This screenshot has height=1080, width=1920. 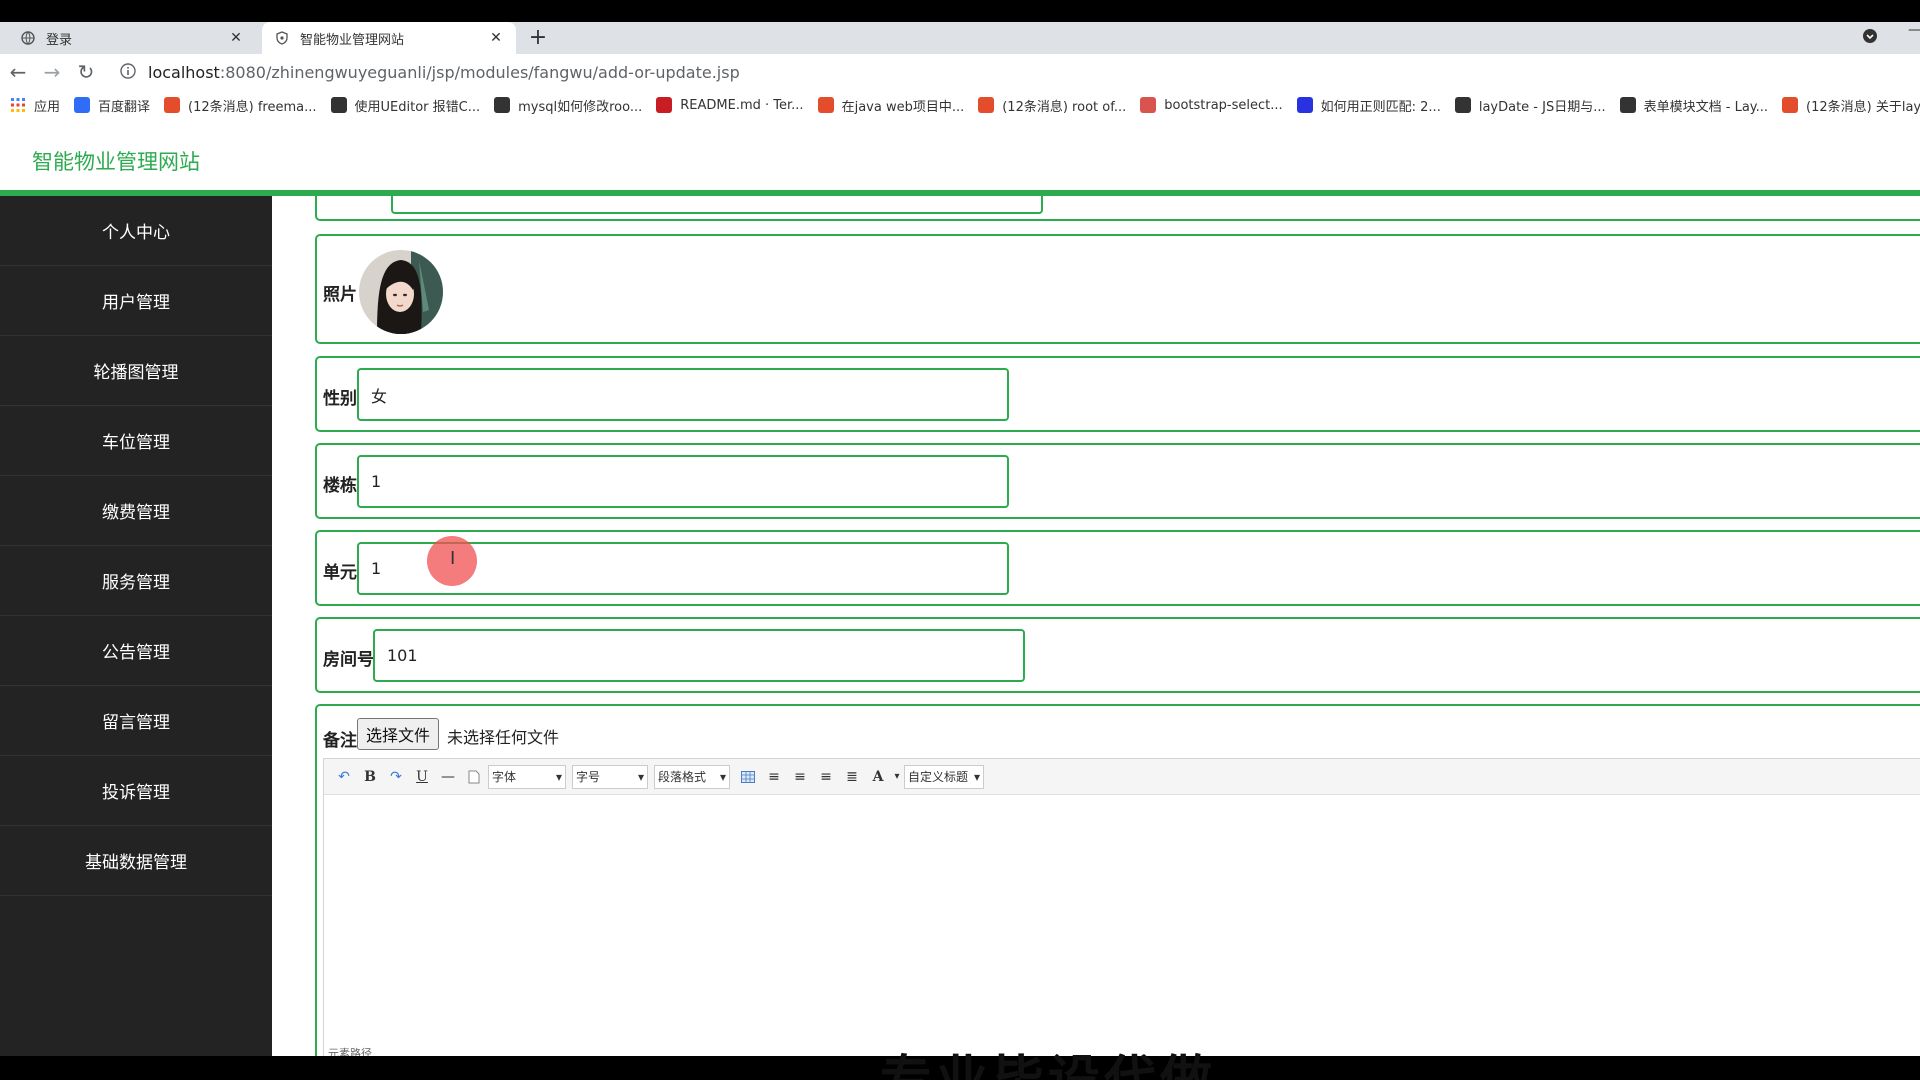 I want to click on font-size-select: 字号 ▾, so click(x=610, y=776).